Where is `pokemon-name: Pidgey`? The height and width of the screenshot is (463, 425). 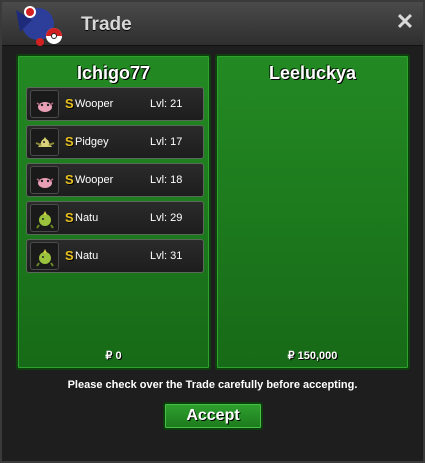
pokemon-name: Pidgey is located at coordinates (92, 142).